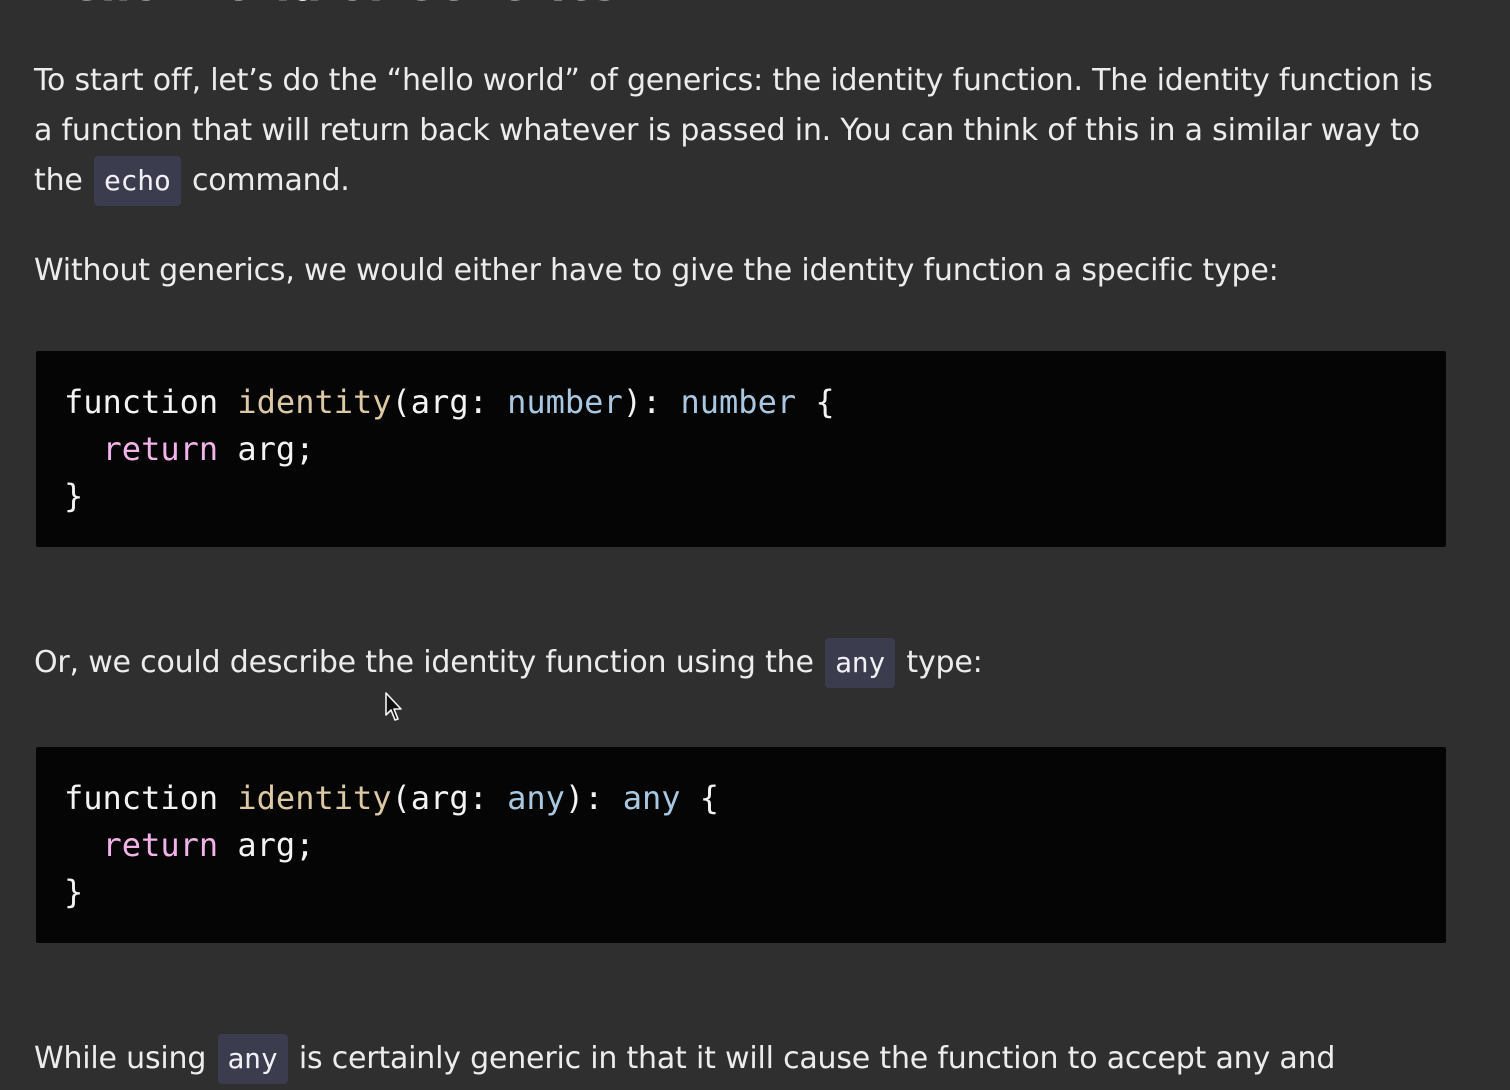 The image size is (1510, 1090). Describe the element at coordinates (393, 706) in the screenshot. I see `mouse-pointer-icon` at that location.